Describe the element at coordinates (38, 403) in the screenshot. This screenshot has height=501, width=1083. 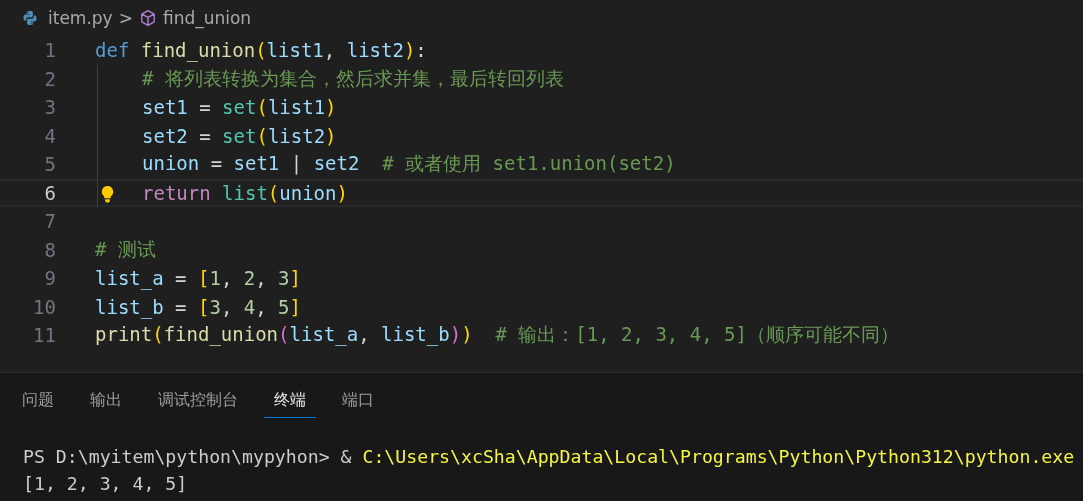
I see `panel-tab: 问题` at that location.